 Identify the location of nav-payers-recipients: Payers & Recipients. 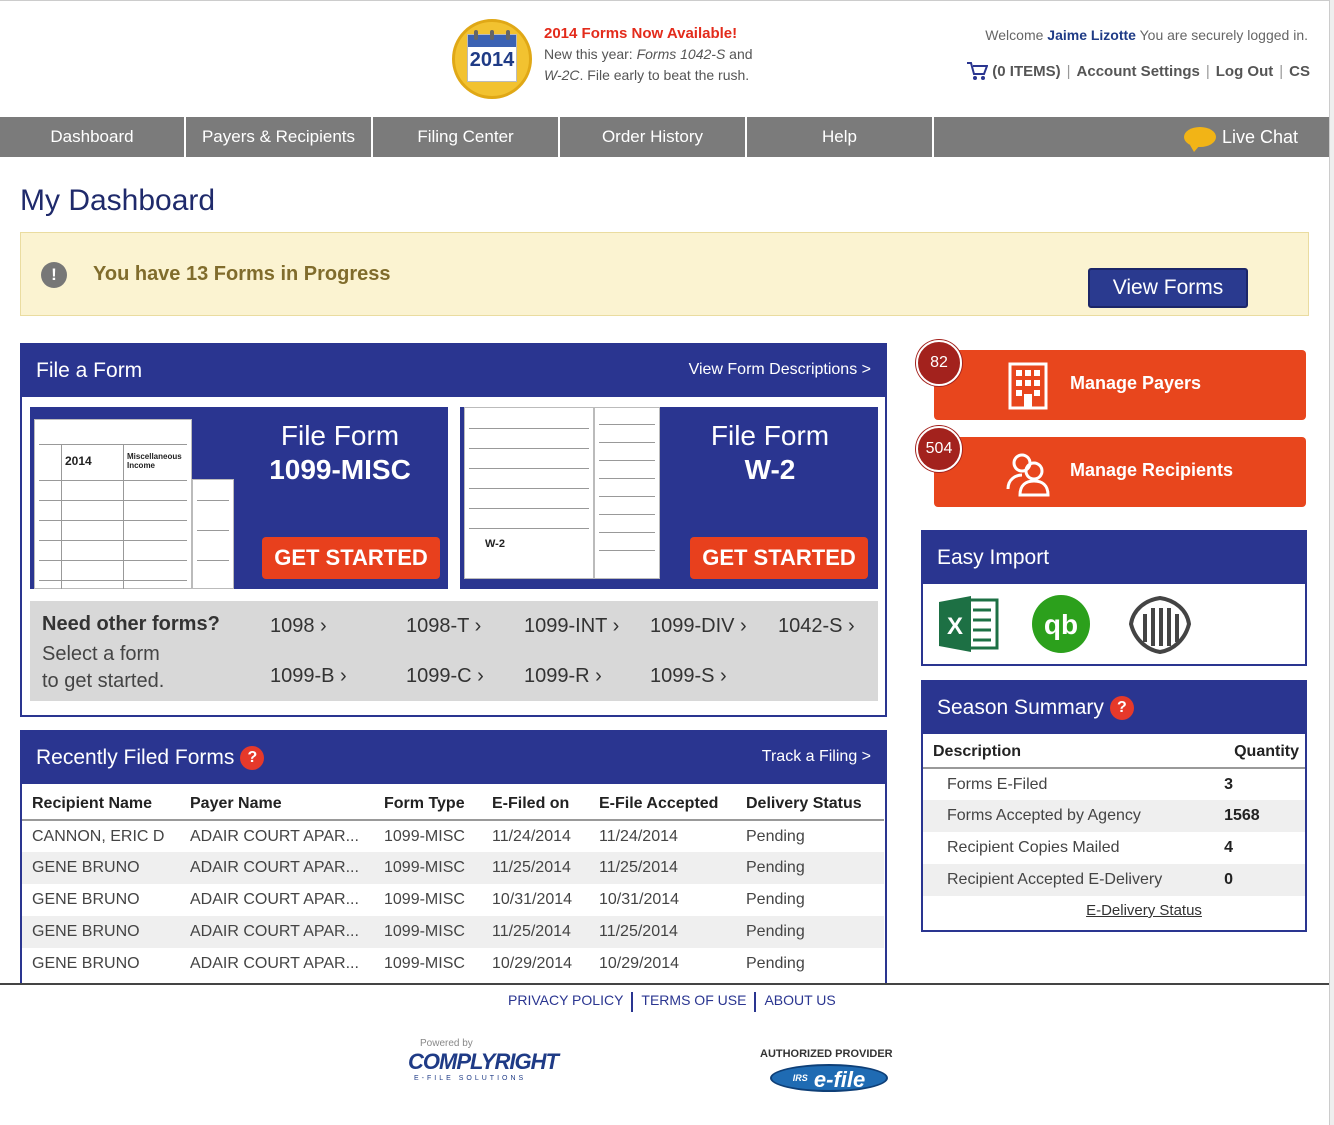
(279, 137).